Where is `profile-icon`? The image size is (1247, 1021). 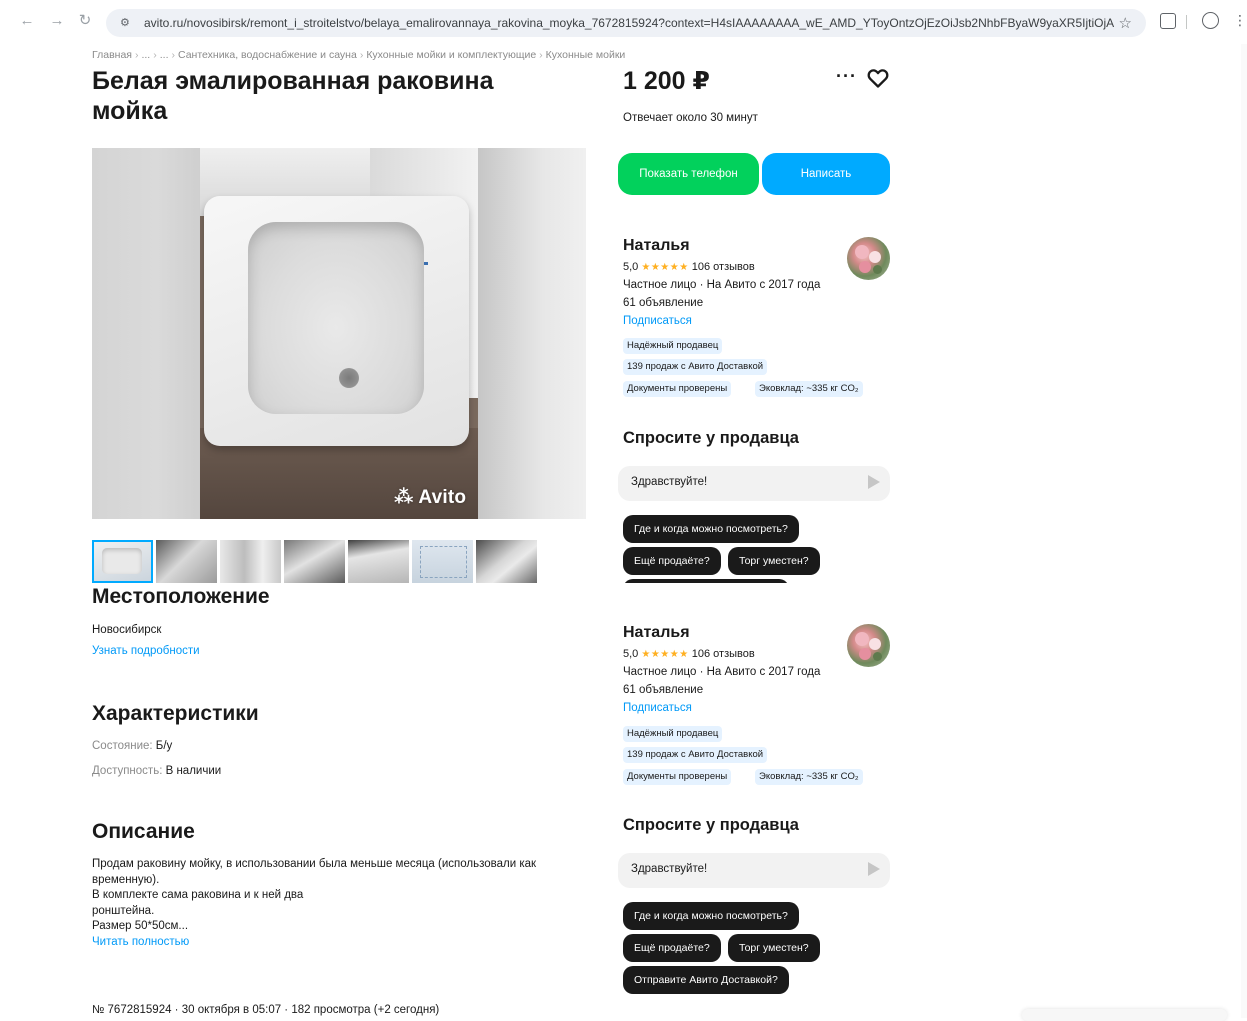
profile-icon is located at coordinates (1210, 20).